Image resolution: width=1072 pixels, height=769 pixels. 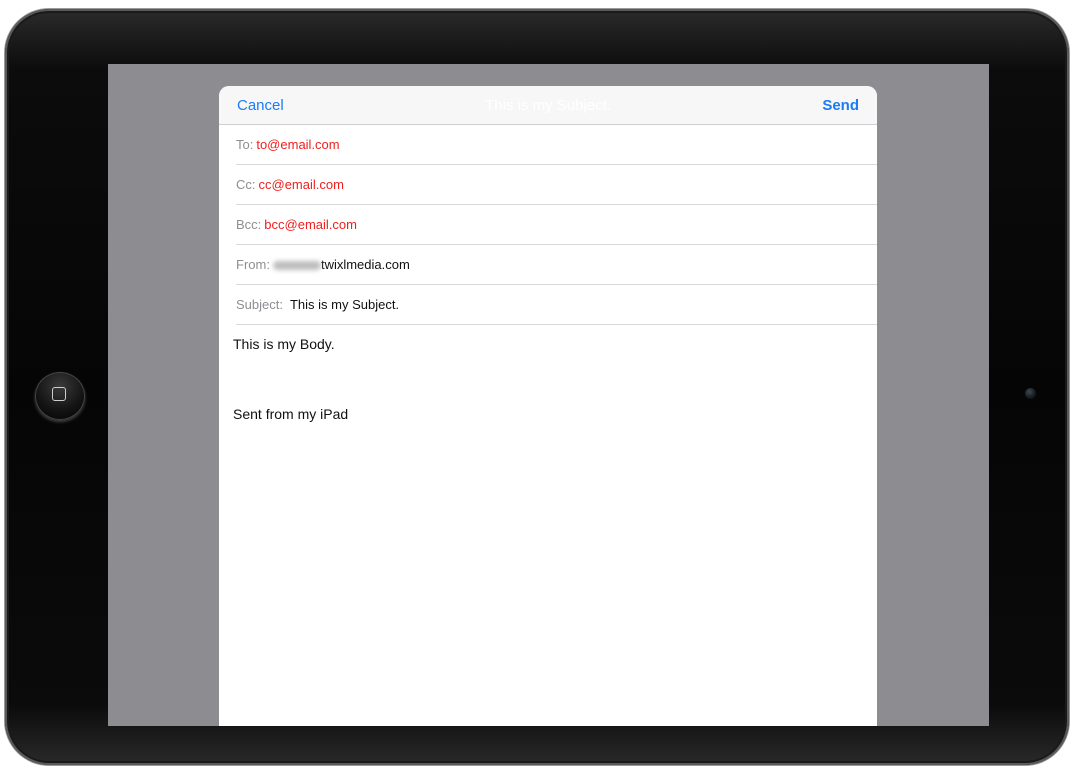 I want to click on from-label: From:, so click(x=253, y=264).